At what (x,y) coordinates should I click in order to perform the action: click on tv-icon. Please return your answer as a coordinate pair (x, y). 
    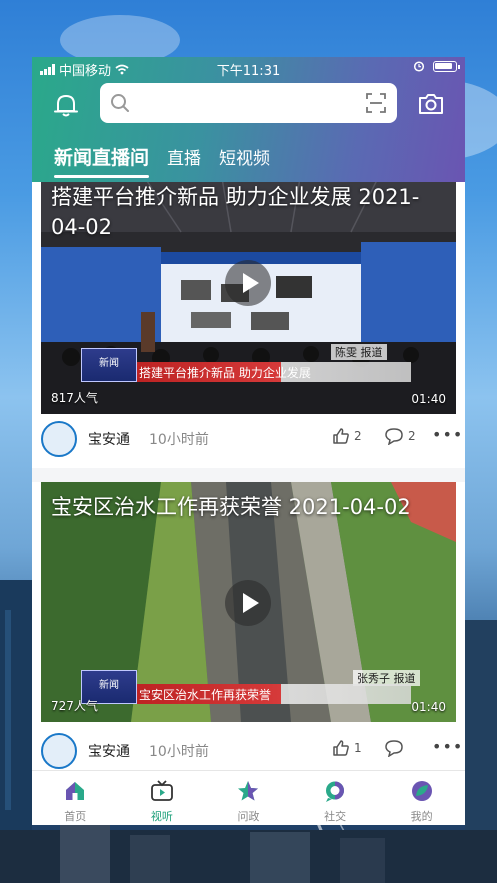
    Looking at the image, I should click on (161, 790).